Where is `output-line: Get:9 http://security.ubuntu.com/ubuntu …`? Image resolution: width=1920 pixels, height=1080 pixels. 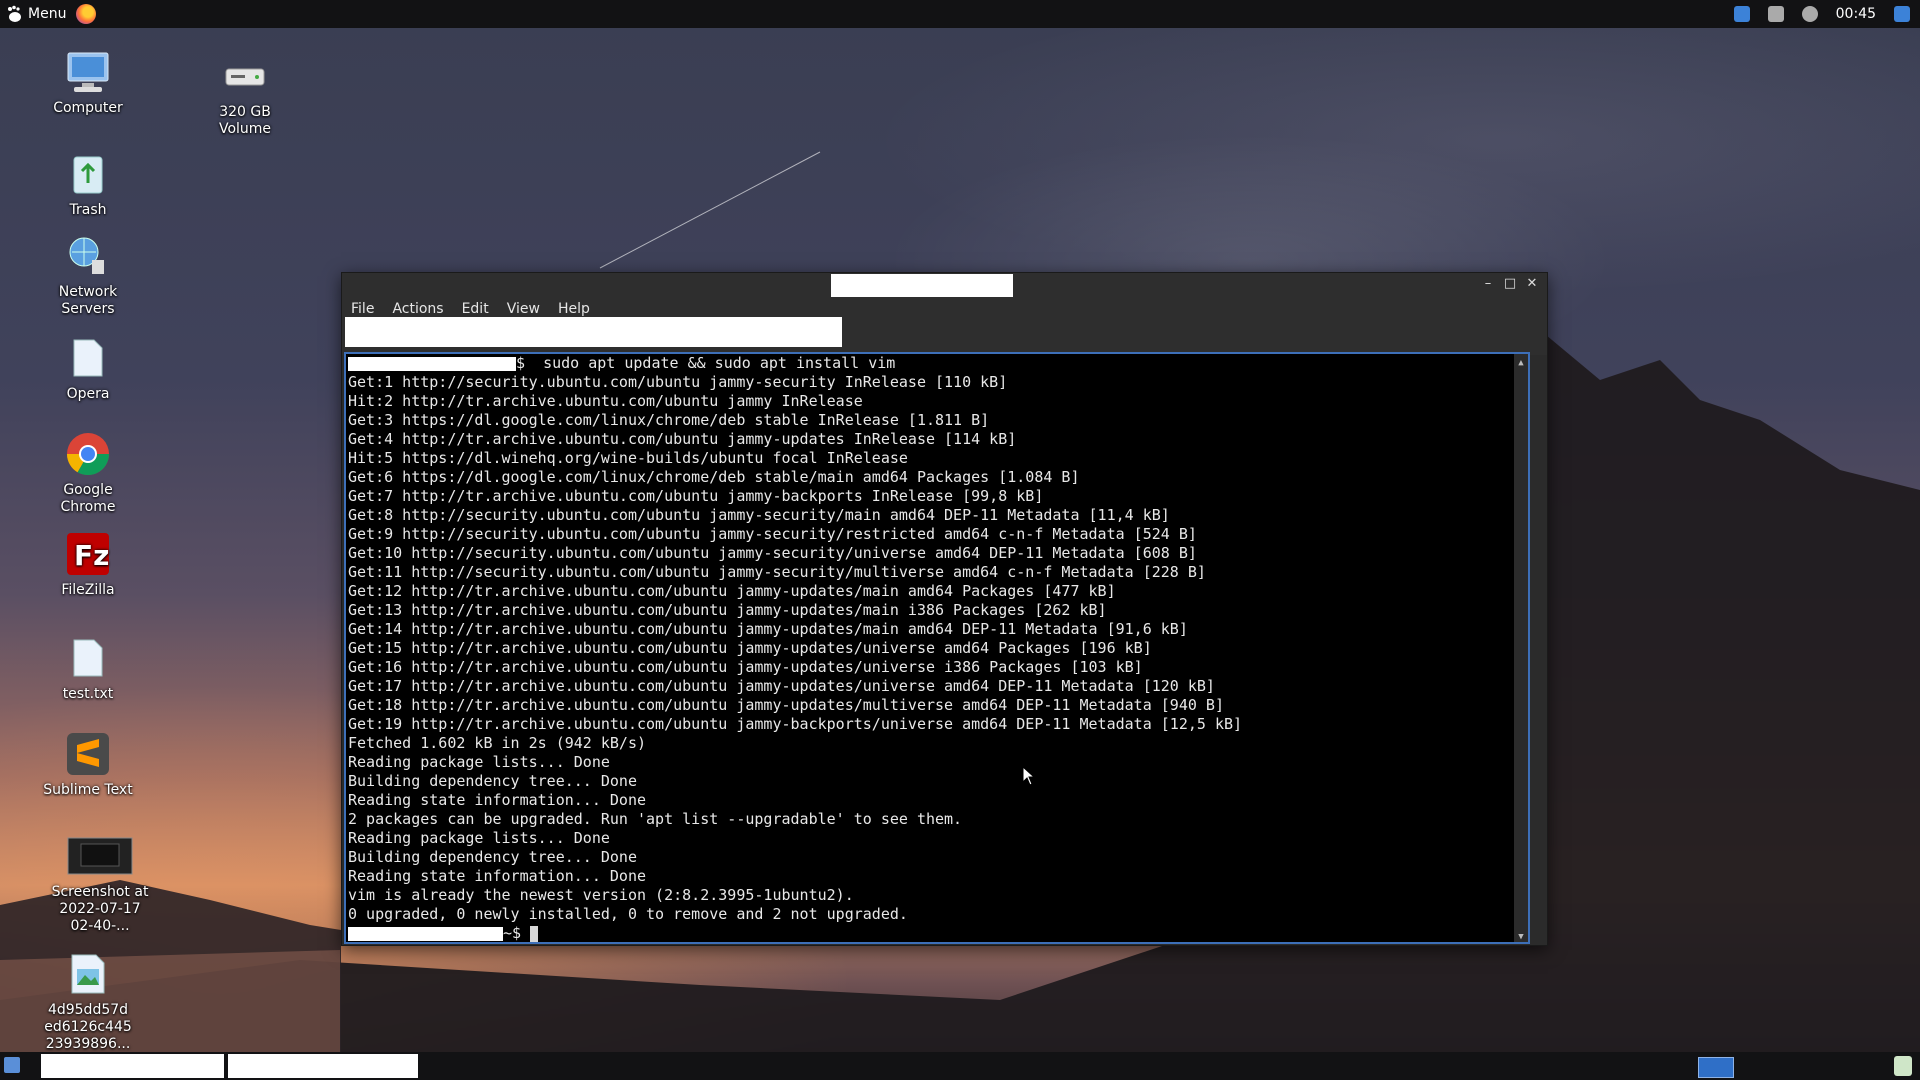
output-line: Get:9 http://security.ubuntu.com/ubuntu … is located at coordinates (772, 534).